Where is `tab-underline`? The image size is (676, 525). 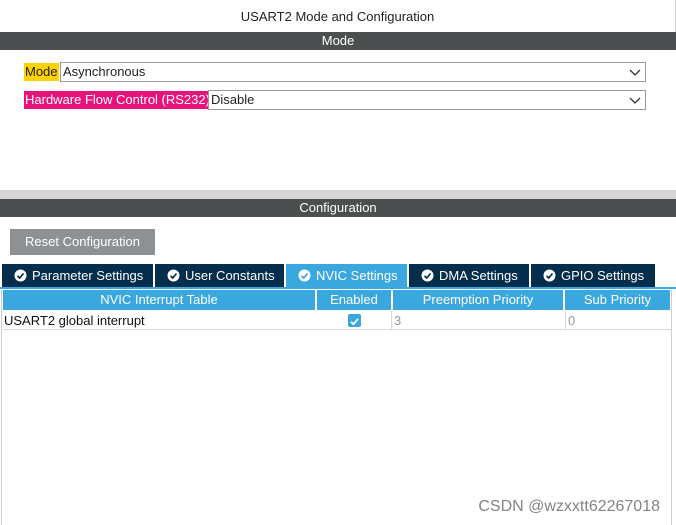 tab-underline is located at coordinates (338, 288).